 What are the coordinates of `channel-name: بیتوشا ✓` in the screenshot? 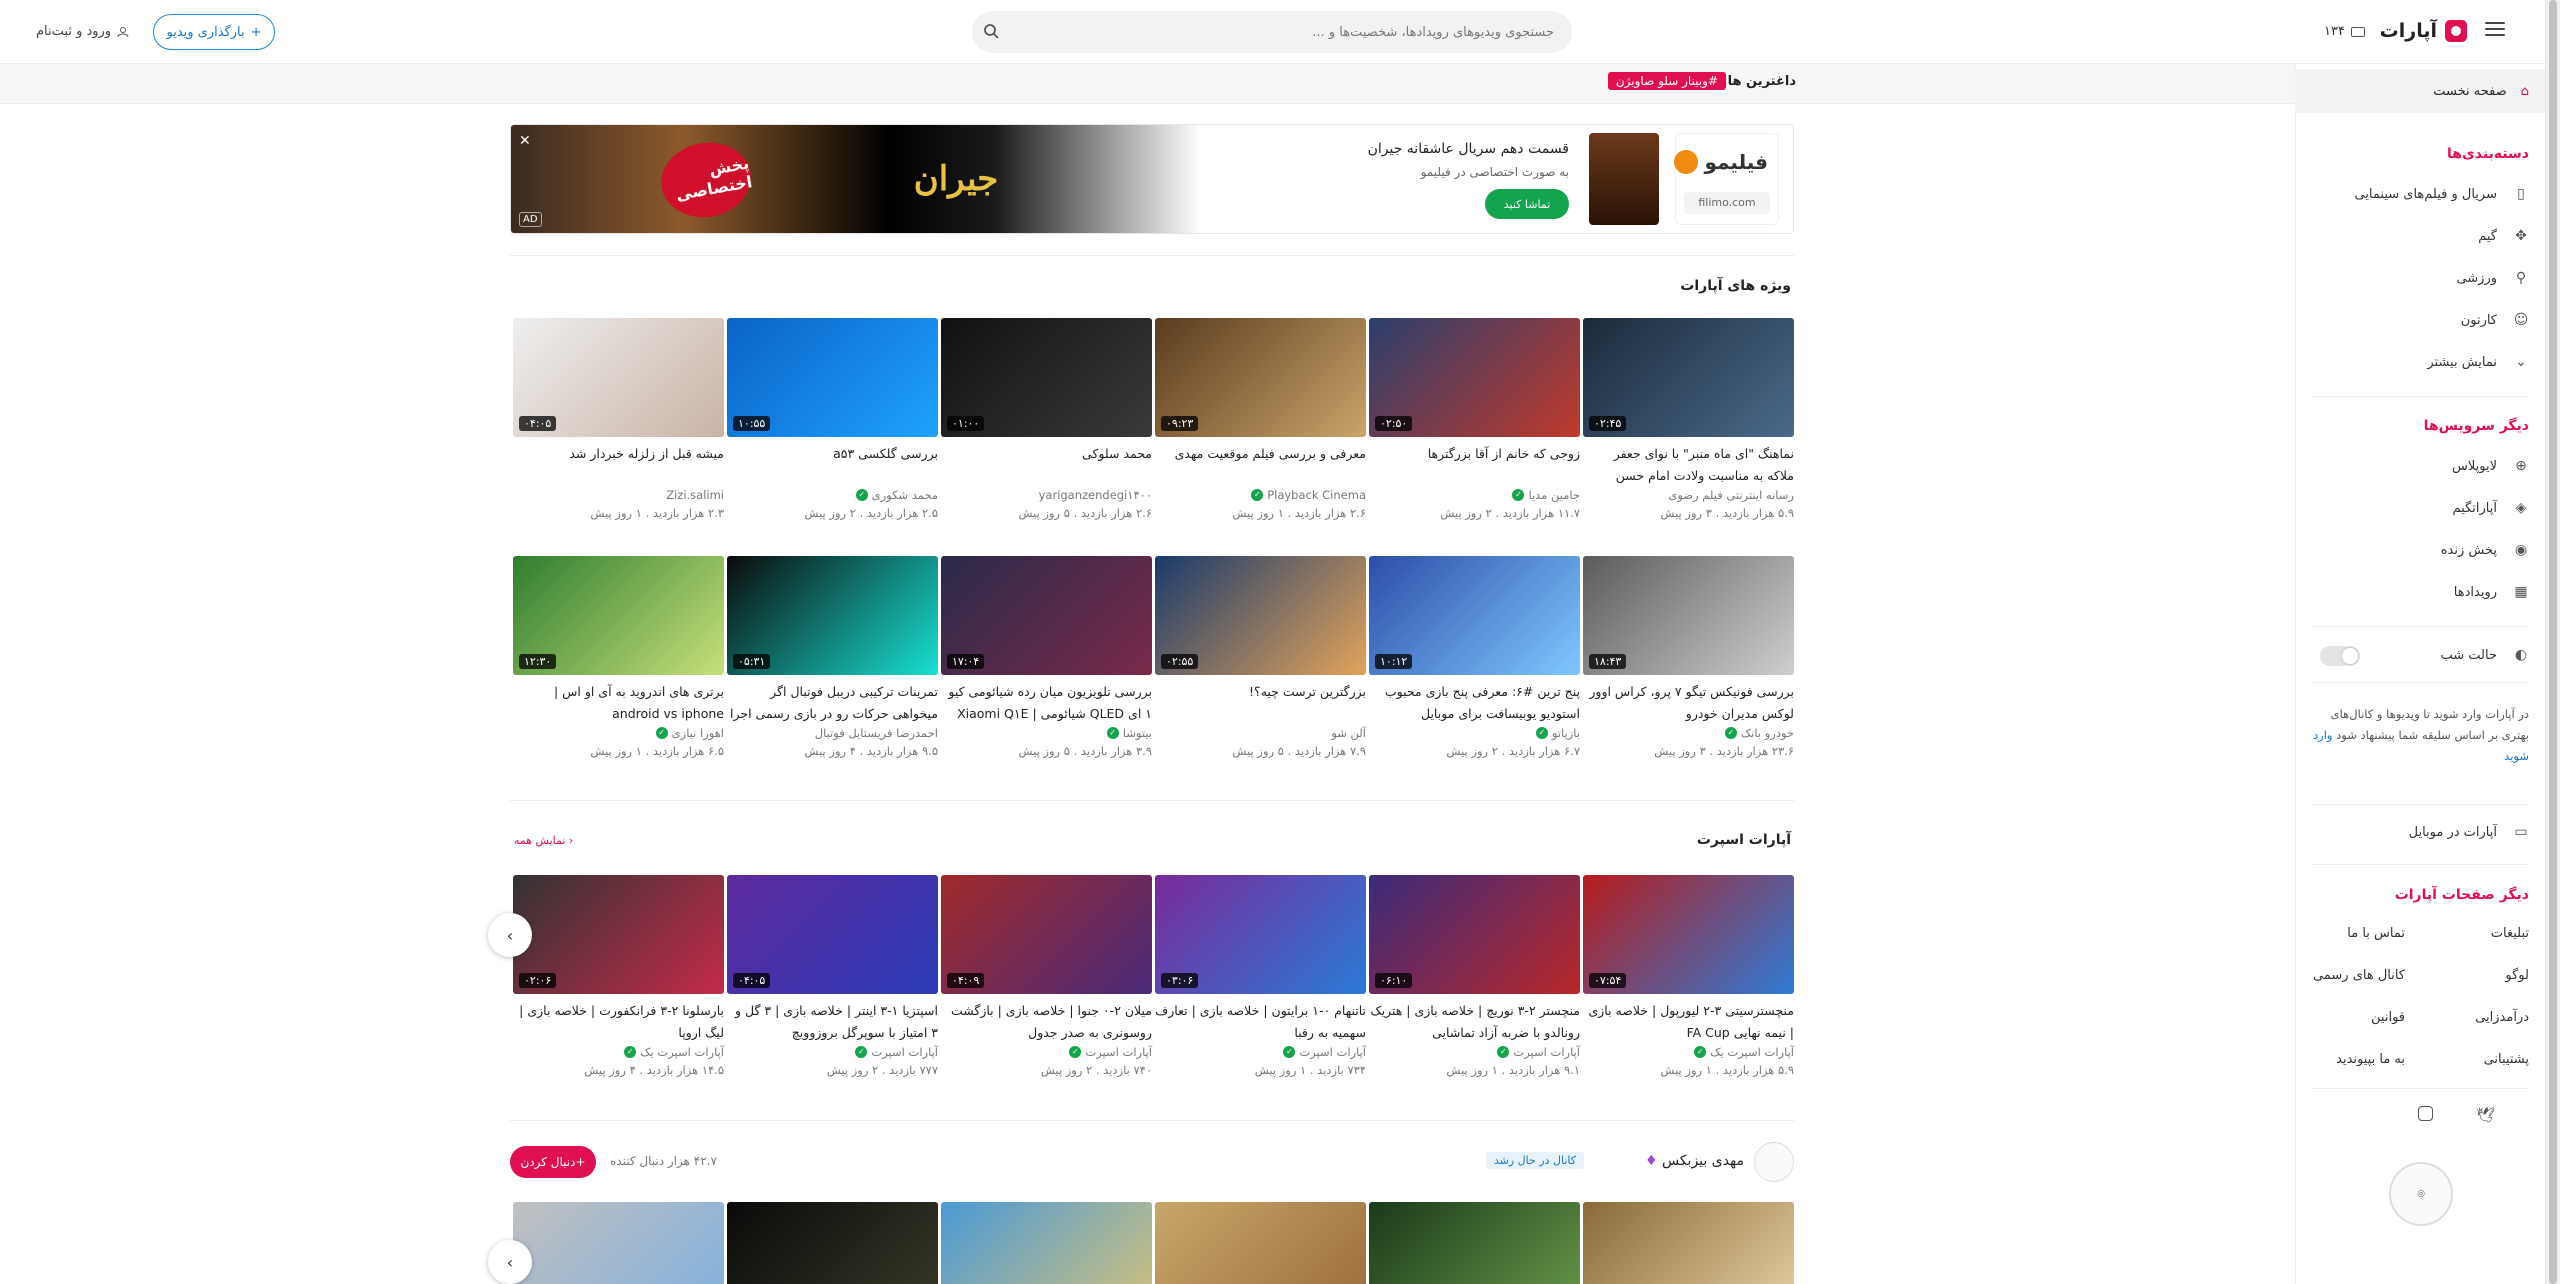 It's located at (1046, 733).